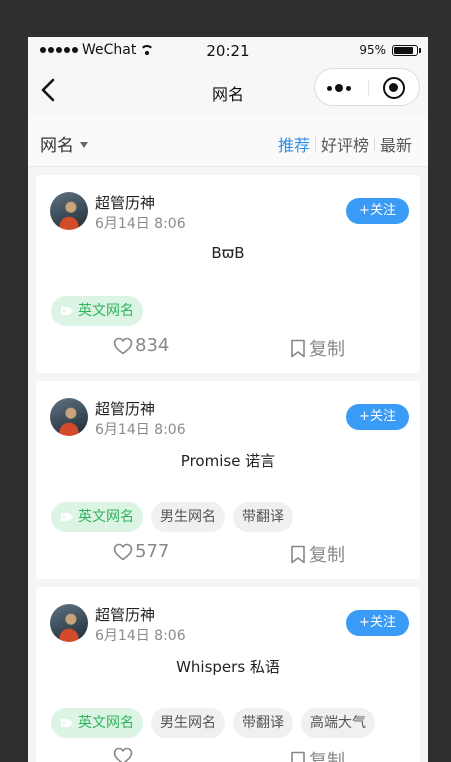  Describe the element at coordinates (228, 348) in the screenshot. I see `card-actions: 834 复制` at that location.